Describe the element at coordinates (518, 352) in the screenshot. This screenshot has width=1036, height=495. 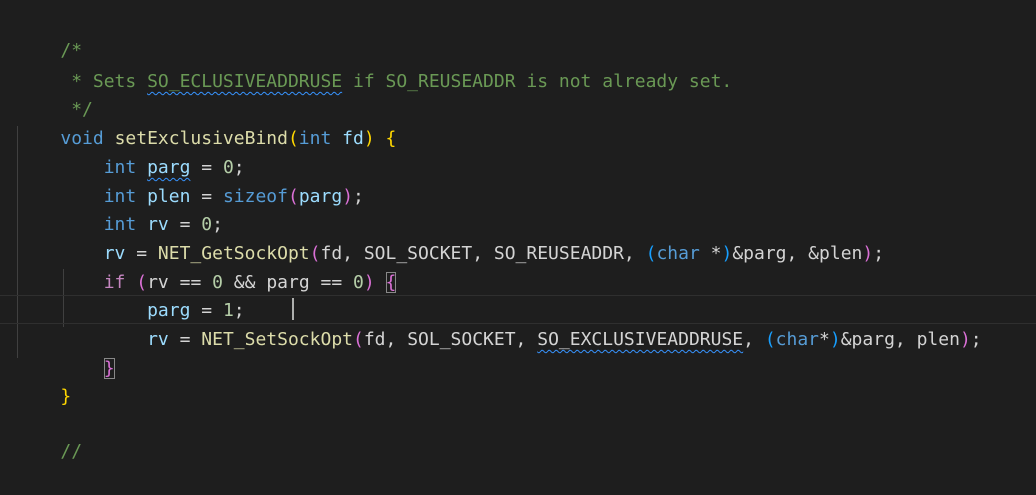
I see `code-line-12: }` at that location.